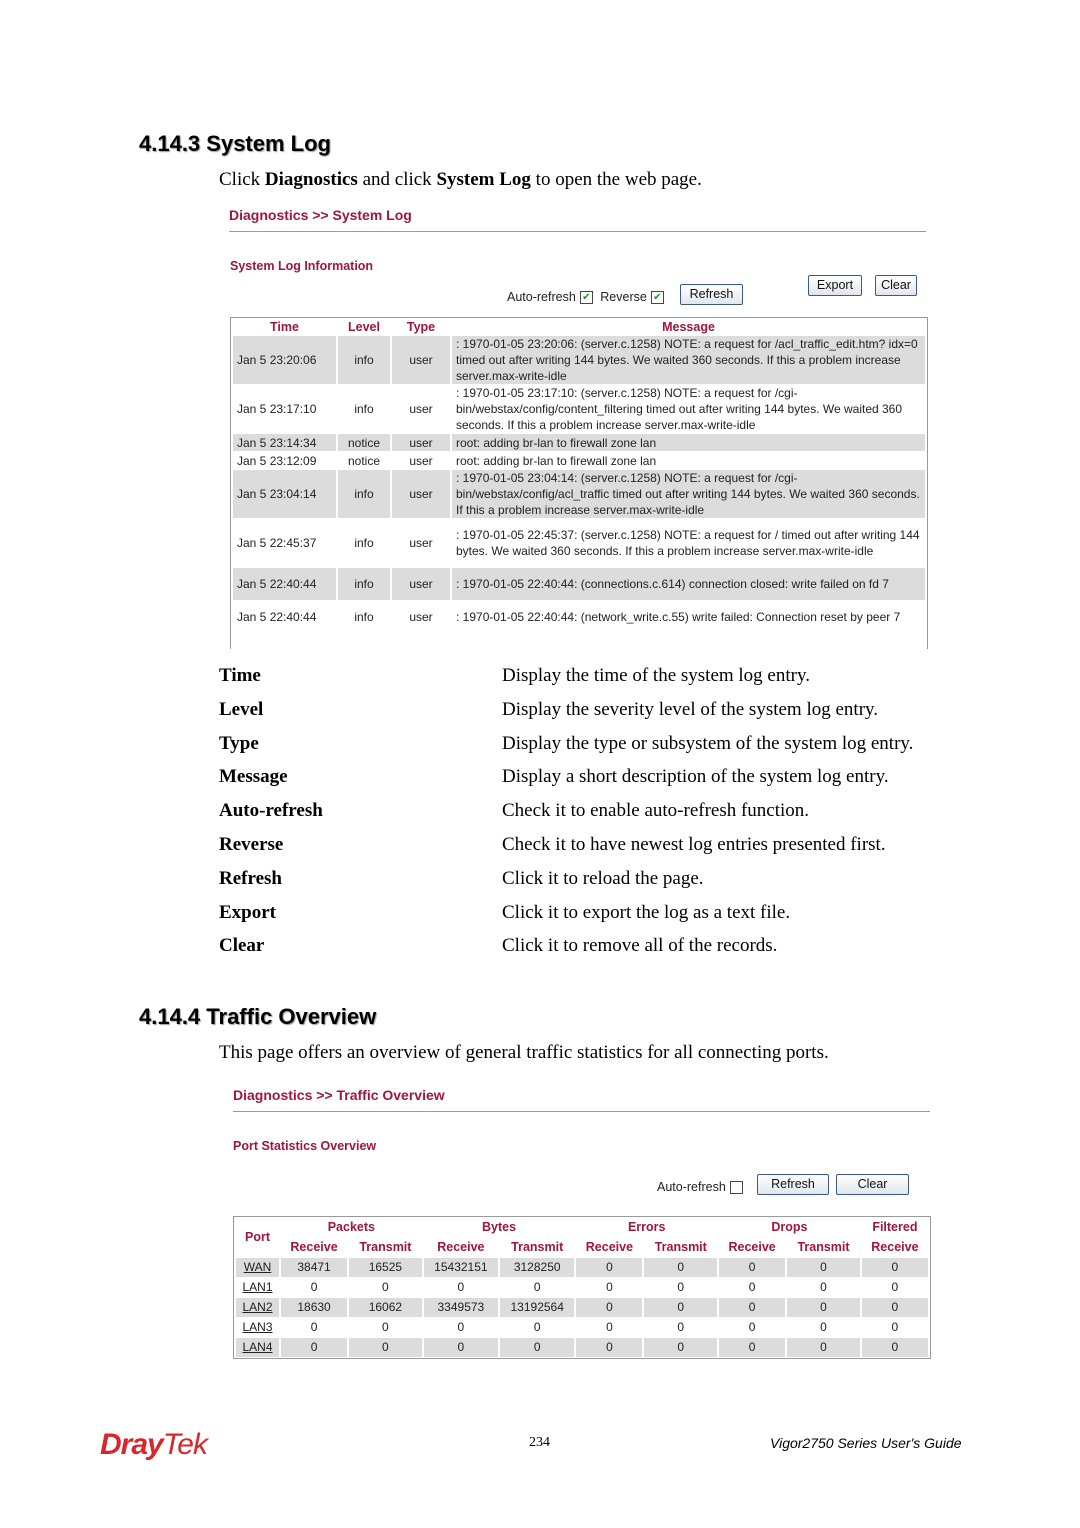  Describe the element at coordinates (240, 675) in the screenshot. I see `definition-term: Time` at that location.